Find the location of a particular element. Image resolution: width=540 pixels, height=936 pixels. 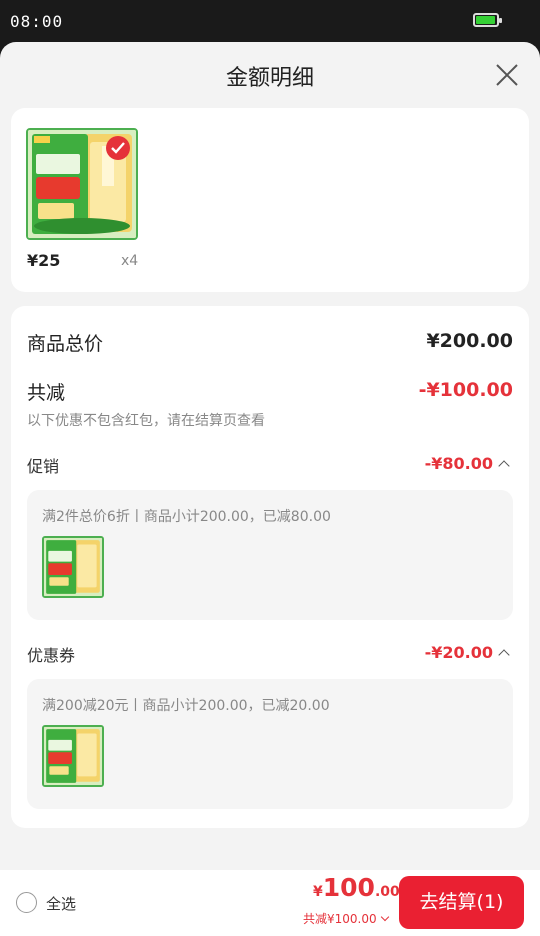

select-all-radio is located at coordinates (26, 902).